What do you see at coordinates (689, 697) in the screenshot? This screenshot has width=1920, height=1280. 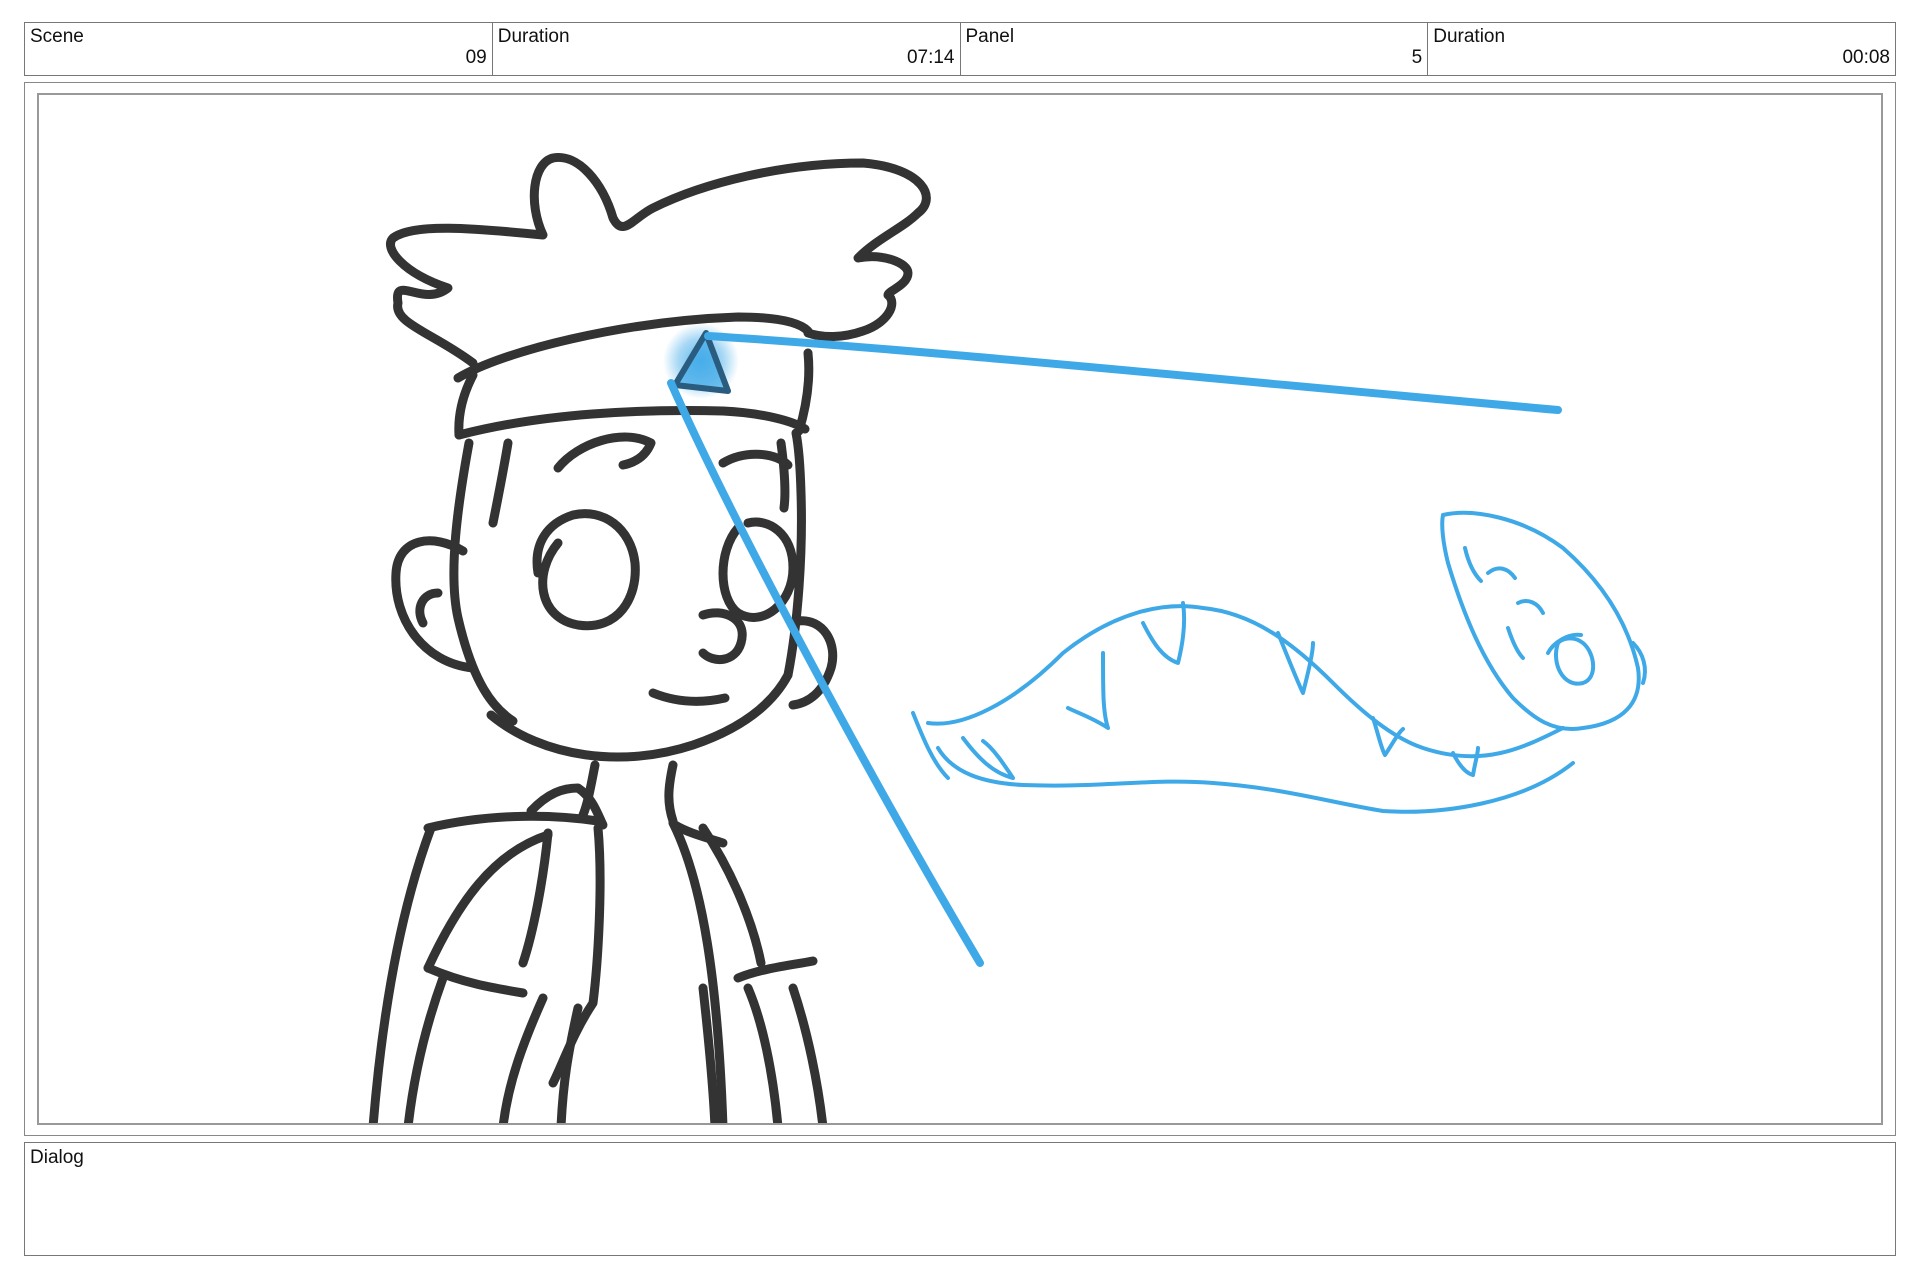 I see `mouth` at bounding box center [689, 697].